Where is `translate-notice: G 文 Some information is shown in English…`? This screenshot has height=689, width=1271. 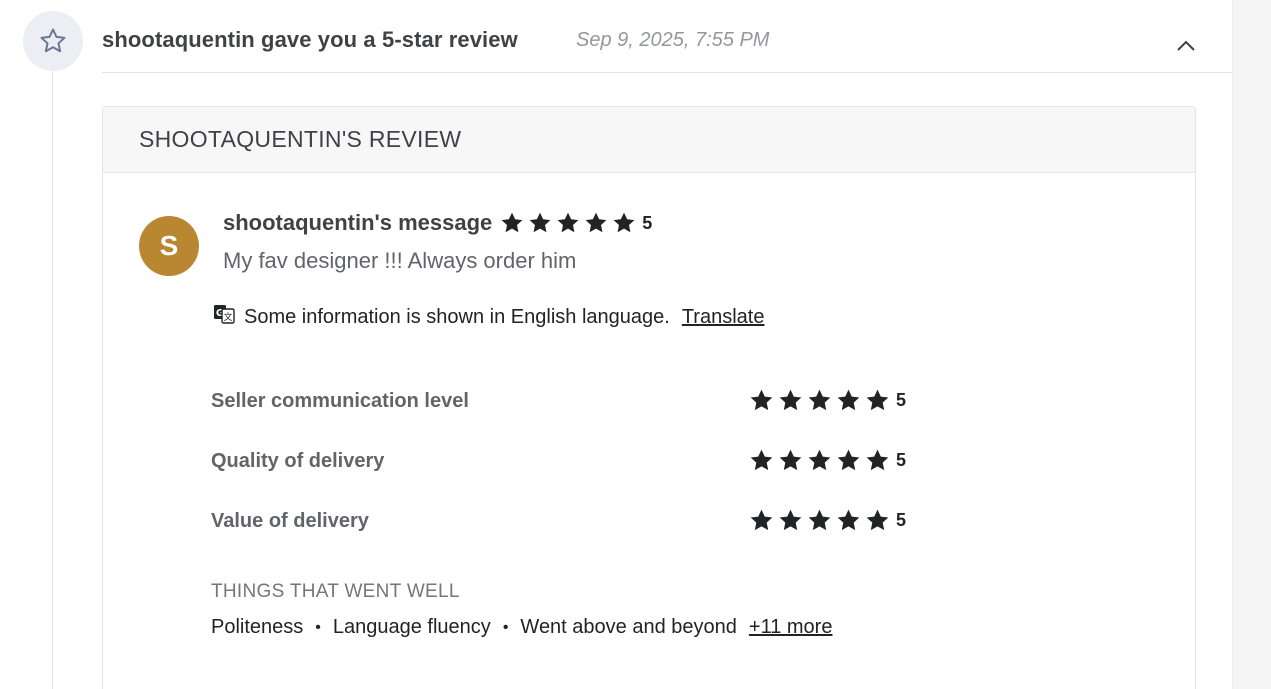
translate-notice: G 文 Some information is shown in English… is located at coordinates (488, 317).